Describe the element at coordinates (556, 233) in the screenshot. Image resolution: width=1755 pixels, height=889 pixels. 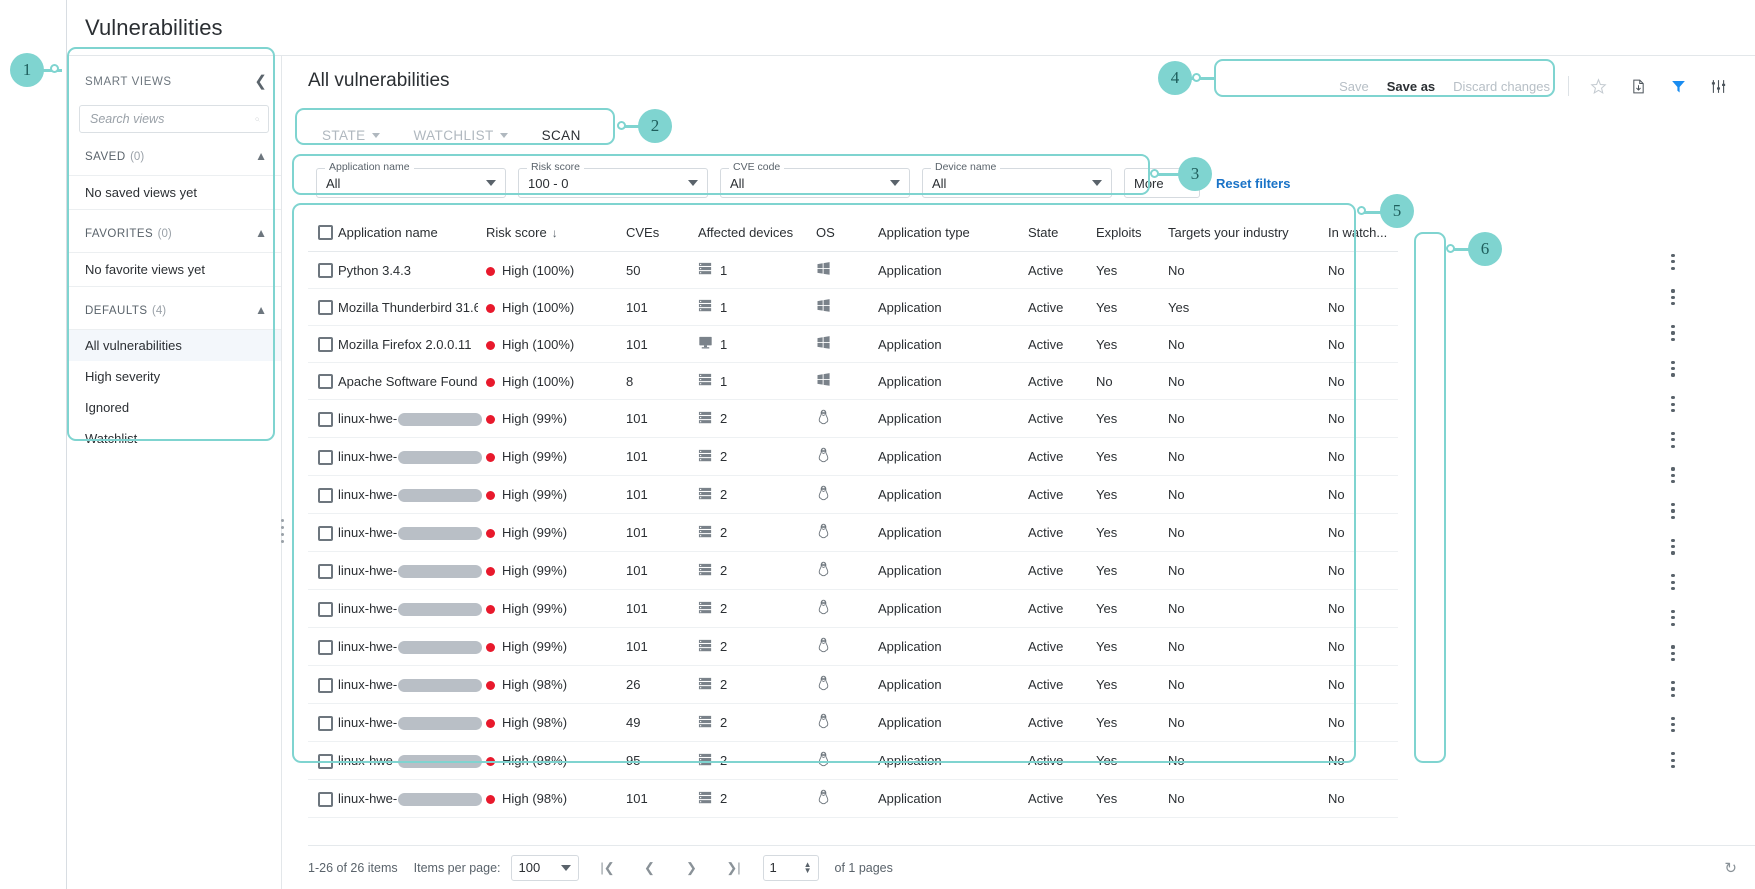
I see `column-header-risk-score: Risk score ↓` at that location.